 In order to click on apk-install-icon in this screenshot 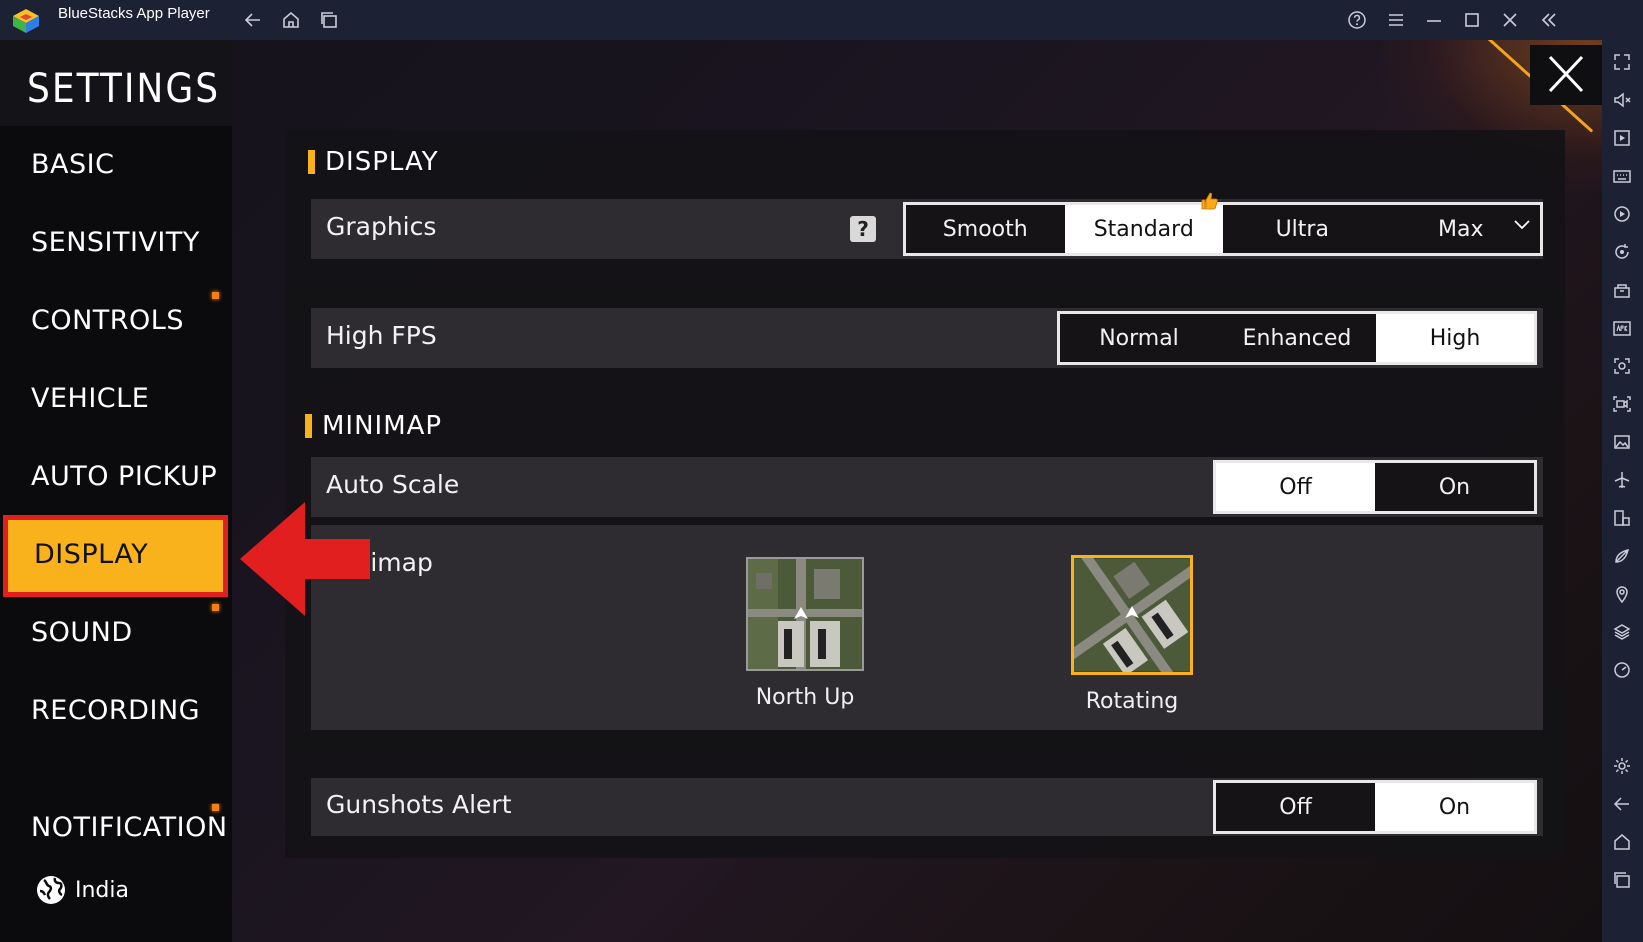, I will do `click(1622, 328)`.